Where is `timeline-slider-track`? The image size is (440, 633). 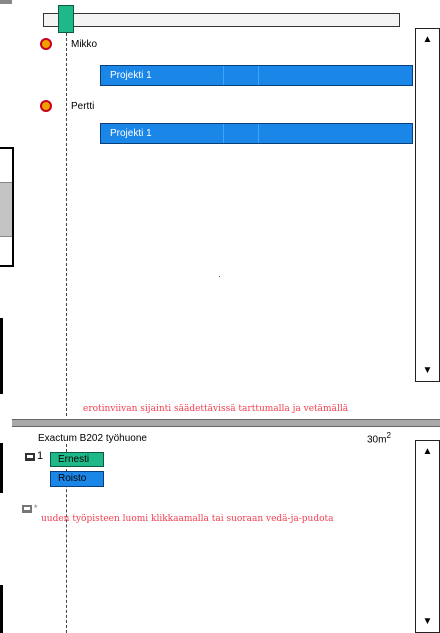
timeline-slider-track is located at coordinates (221, 20).